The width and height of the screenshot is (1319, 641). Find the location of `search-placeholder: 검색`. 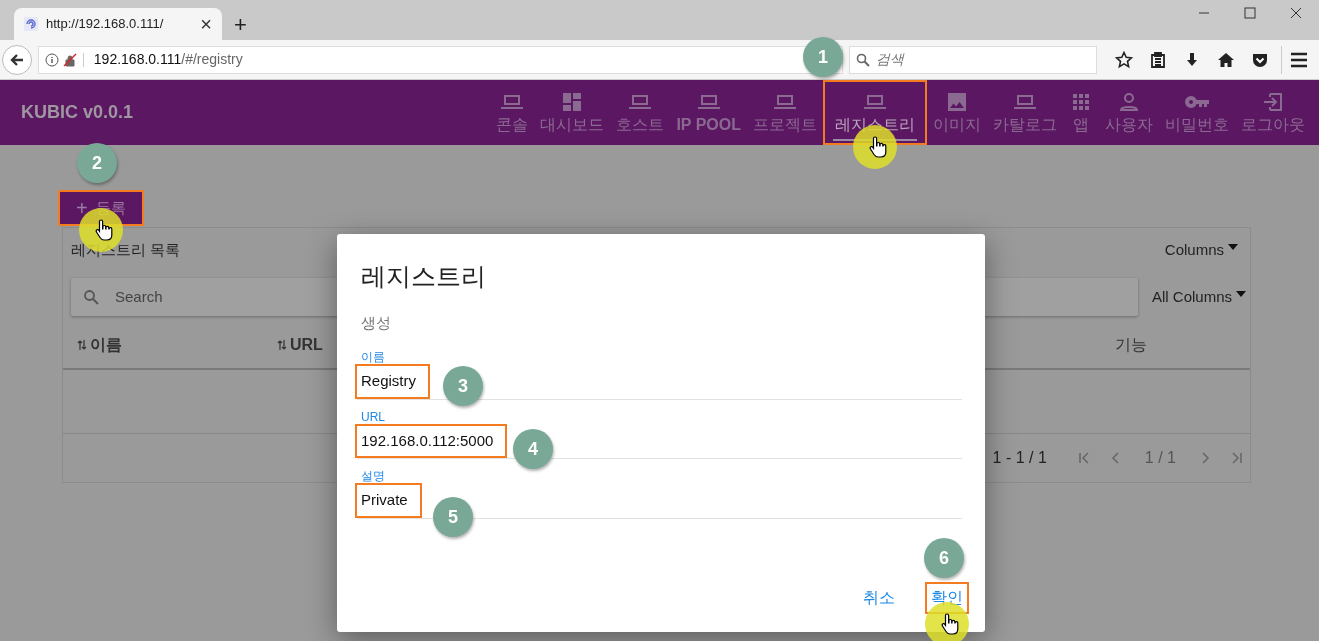

search-placeholder: 검색 is located at coordinates (889, 59).